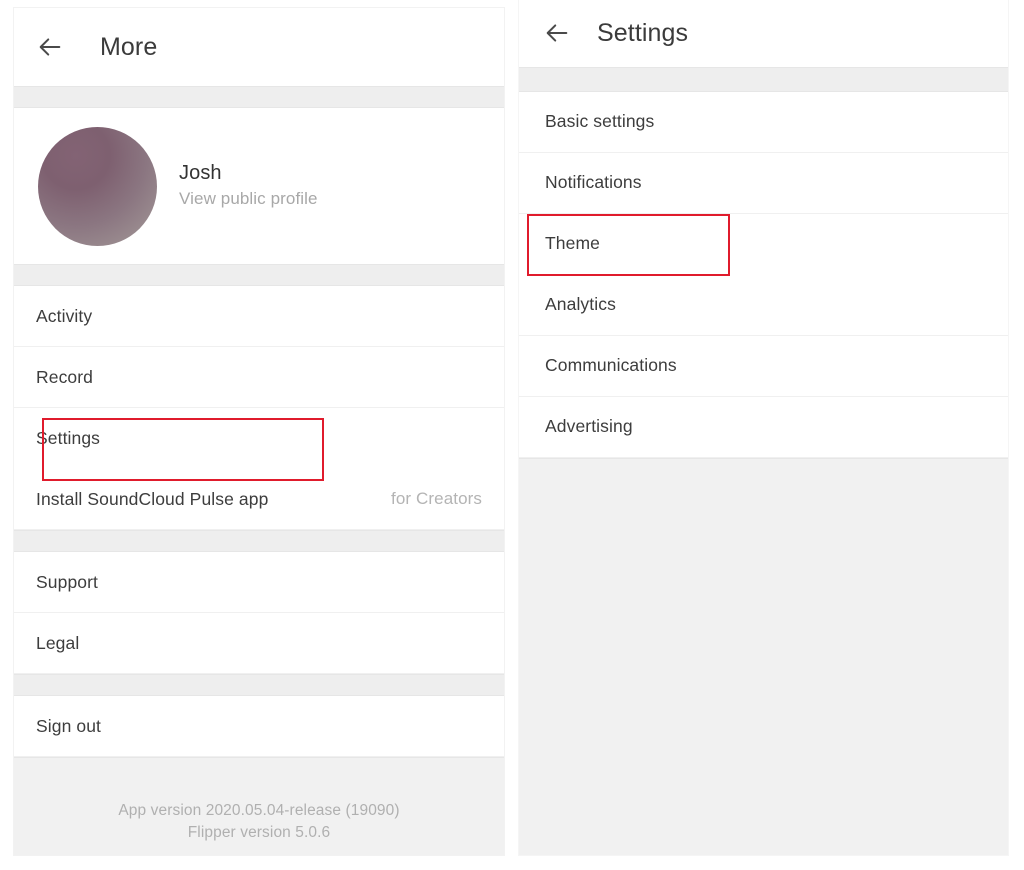 The width and height of the screenshot is (1024, 870). What do you see at coordinates (67, 581) in the screenshot?
I see `list-item-label: Support` at bounding box center [67, 581].